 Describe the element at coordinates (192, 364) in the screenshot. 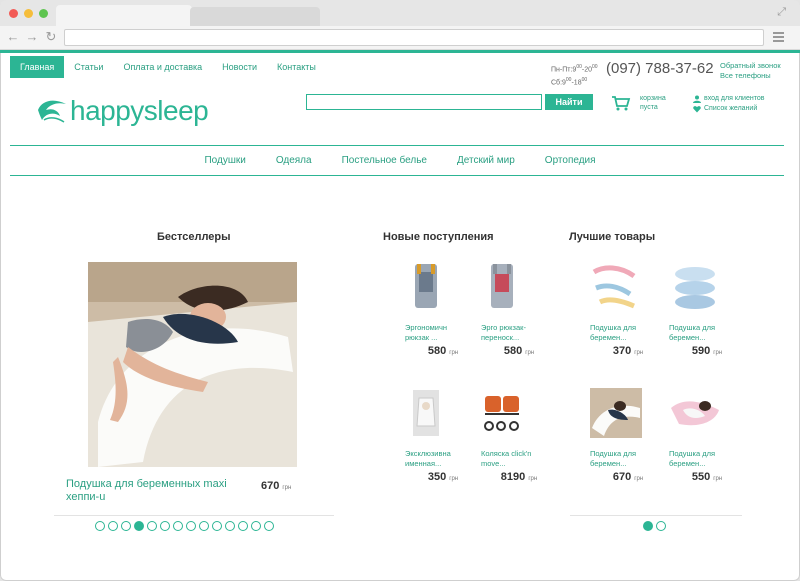

I see `bestseller-product-image` at that location.